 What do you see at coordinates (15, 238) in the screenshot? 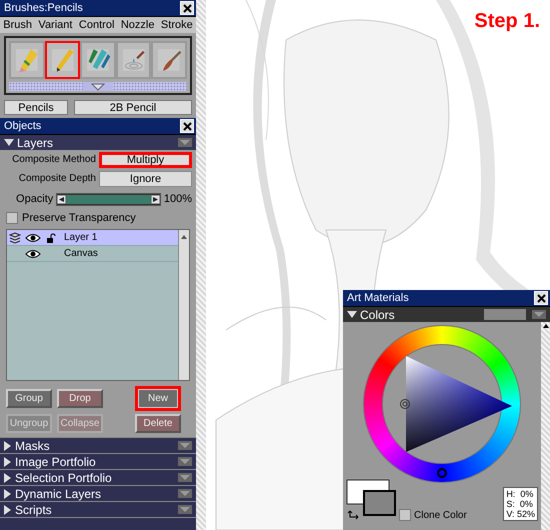
I see `layers-icon` at bounding box center [15, 238].